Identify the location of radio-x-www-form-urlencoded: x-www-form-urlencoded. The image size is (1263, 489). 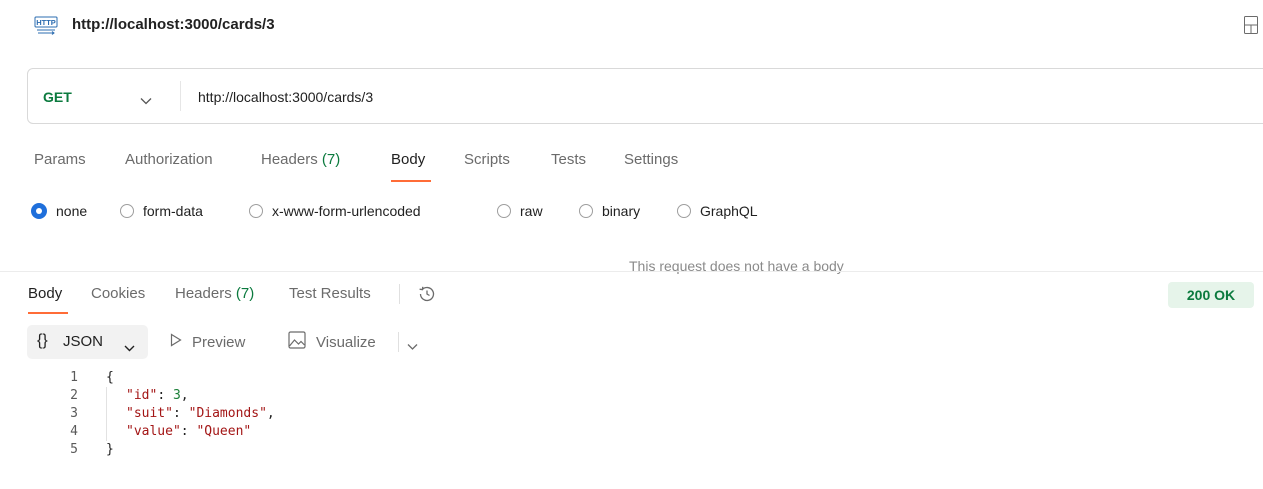
(335, 211).